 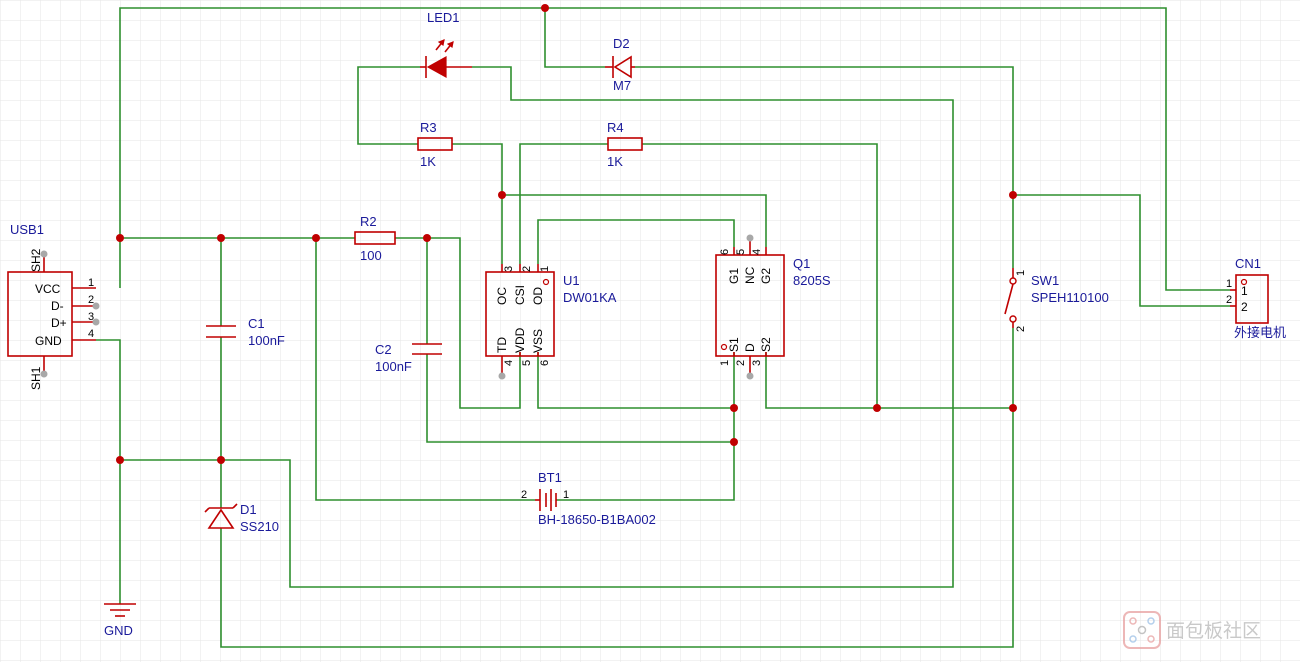 I want to click on led1-ref: LED1, so click(x=443, y=17).